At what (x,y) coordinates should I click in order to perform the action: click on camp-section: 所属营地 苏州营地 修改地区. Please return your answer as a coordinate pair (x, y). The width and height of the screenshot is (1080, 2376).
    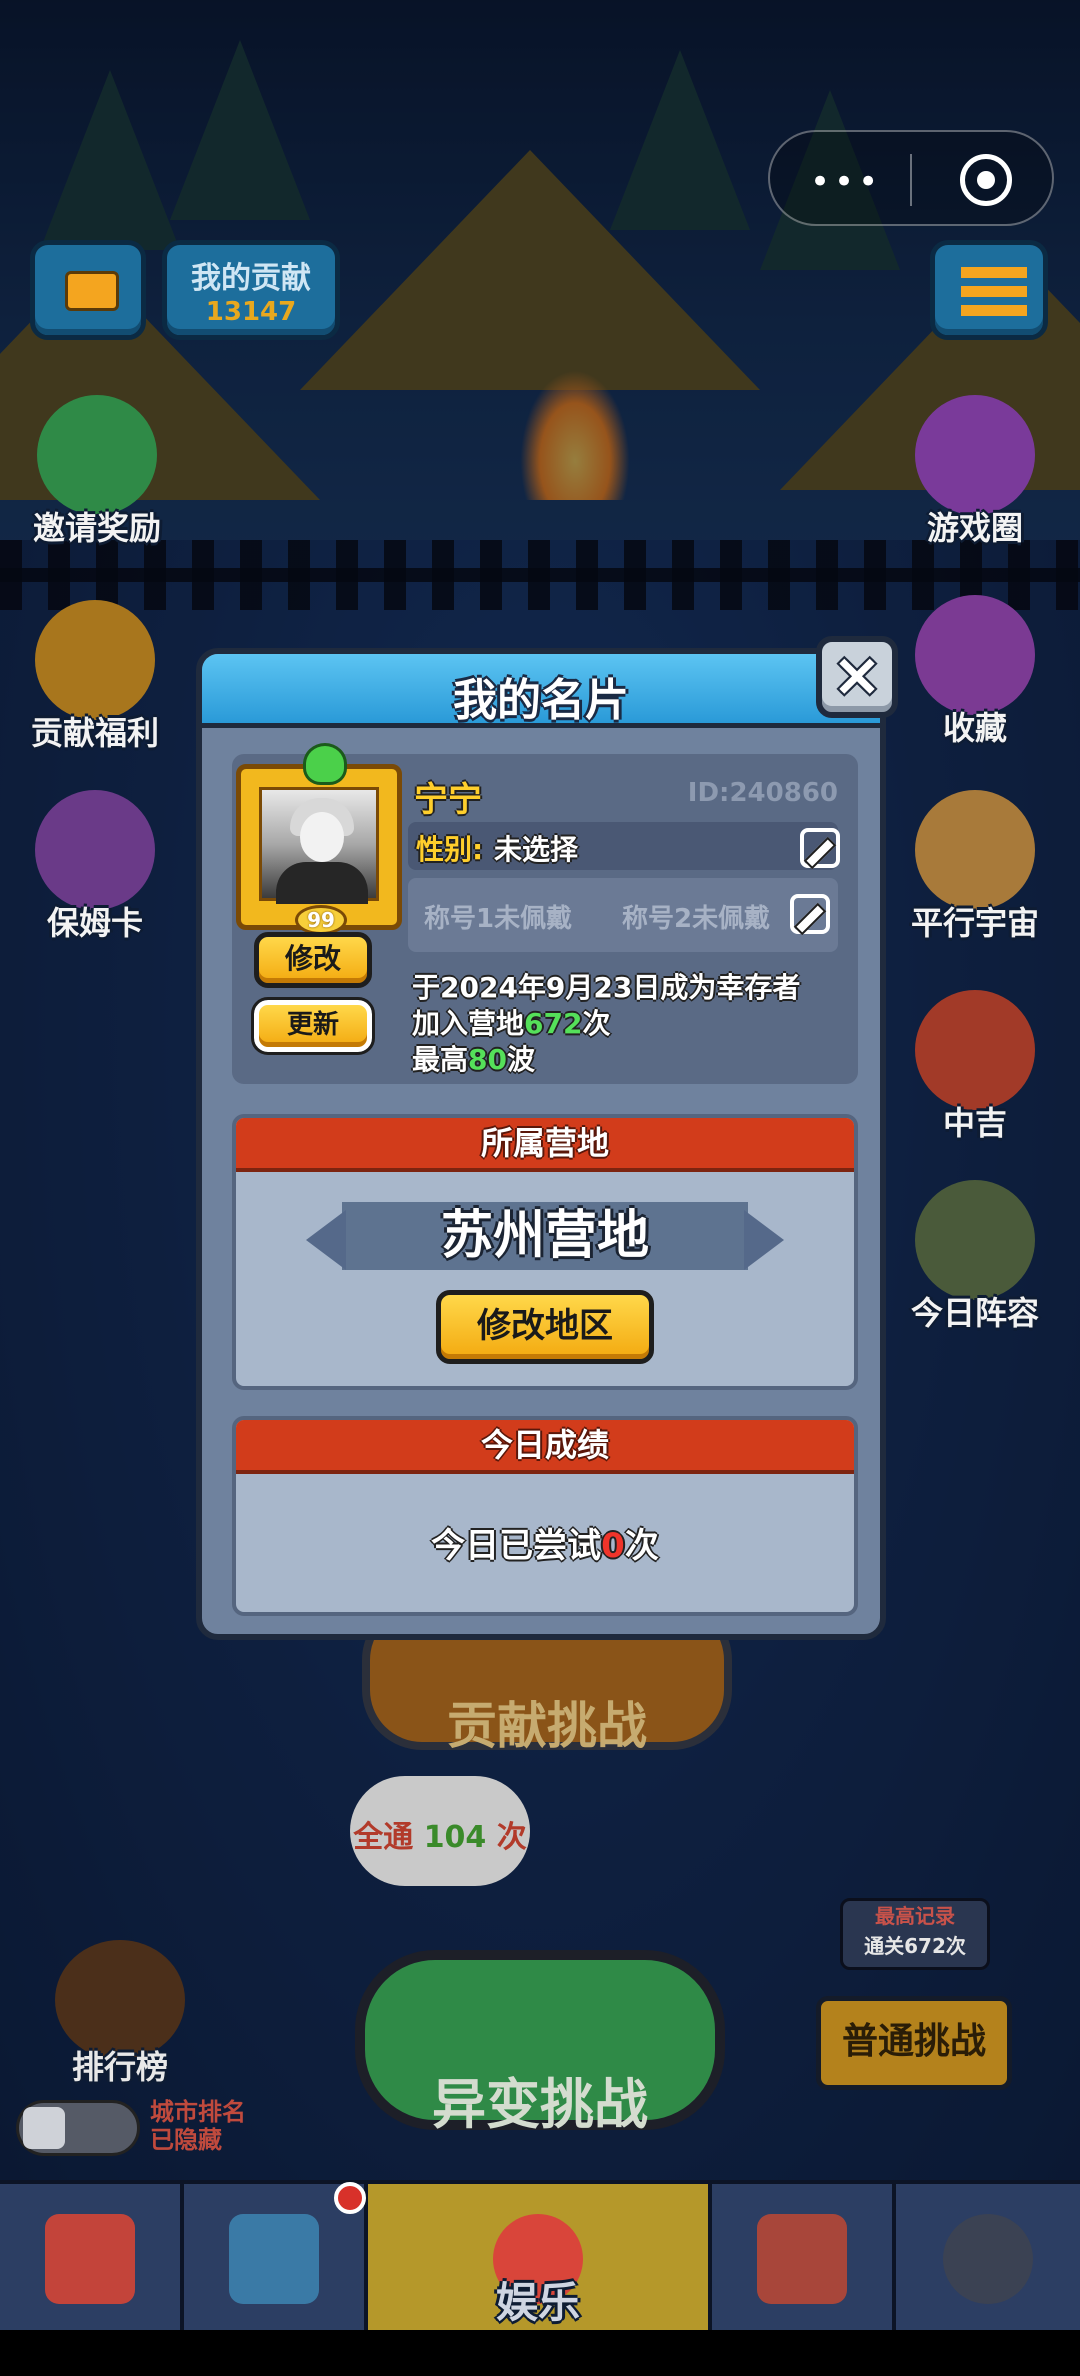
    Looking at the image, I should click on (545, 1252).